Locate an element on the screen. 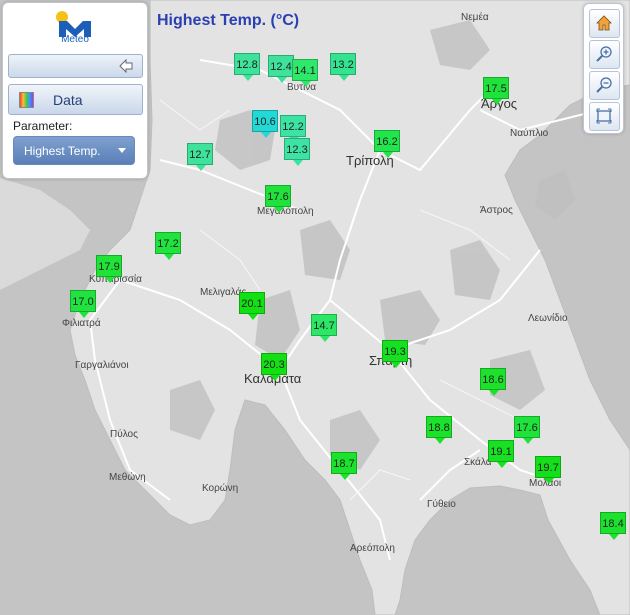 Image resolution: width=630 pixels, height=615 pixels. home-icon is located at coordinates (604, 23).